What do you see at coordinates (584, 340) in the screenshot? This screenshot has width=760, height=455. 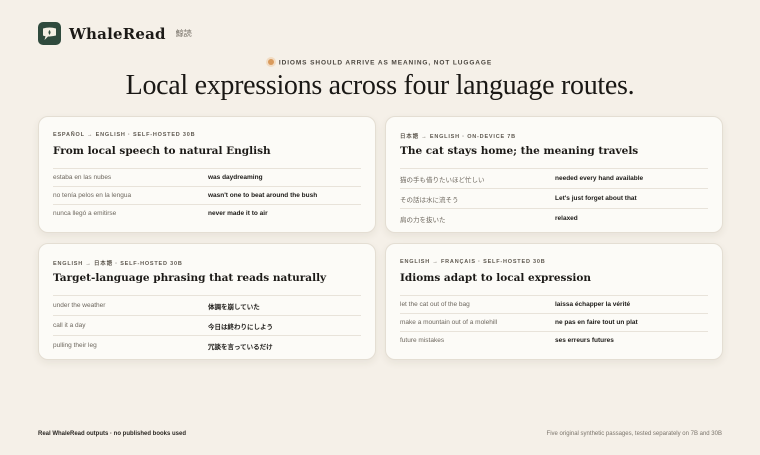 I see `idiom-target: ses erreurs futures` at bounding box center [584, 340].